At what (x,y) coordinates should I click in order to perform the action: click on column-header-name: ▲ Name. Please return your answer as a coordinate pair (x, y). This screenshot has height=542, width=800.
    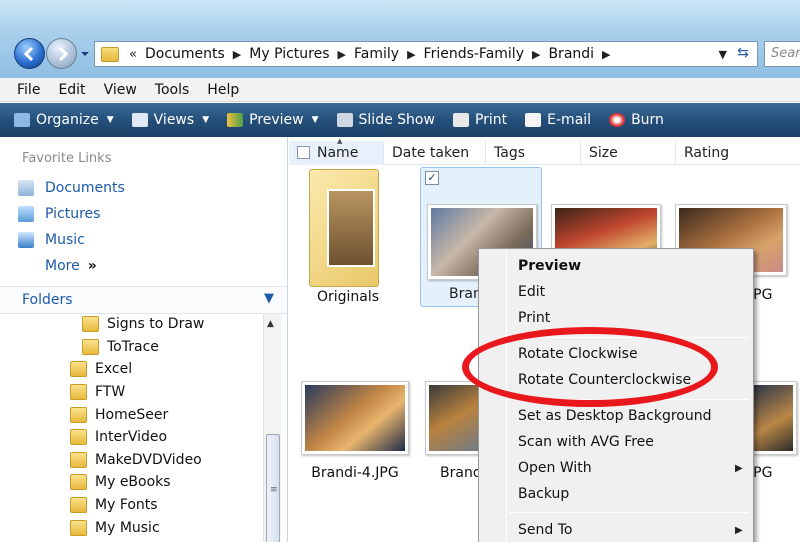
    Looking at the image, I should click on (336, 151).